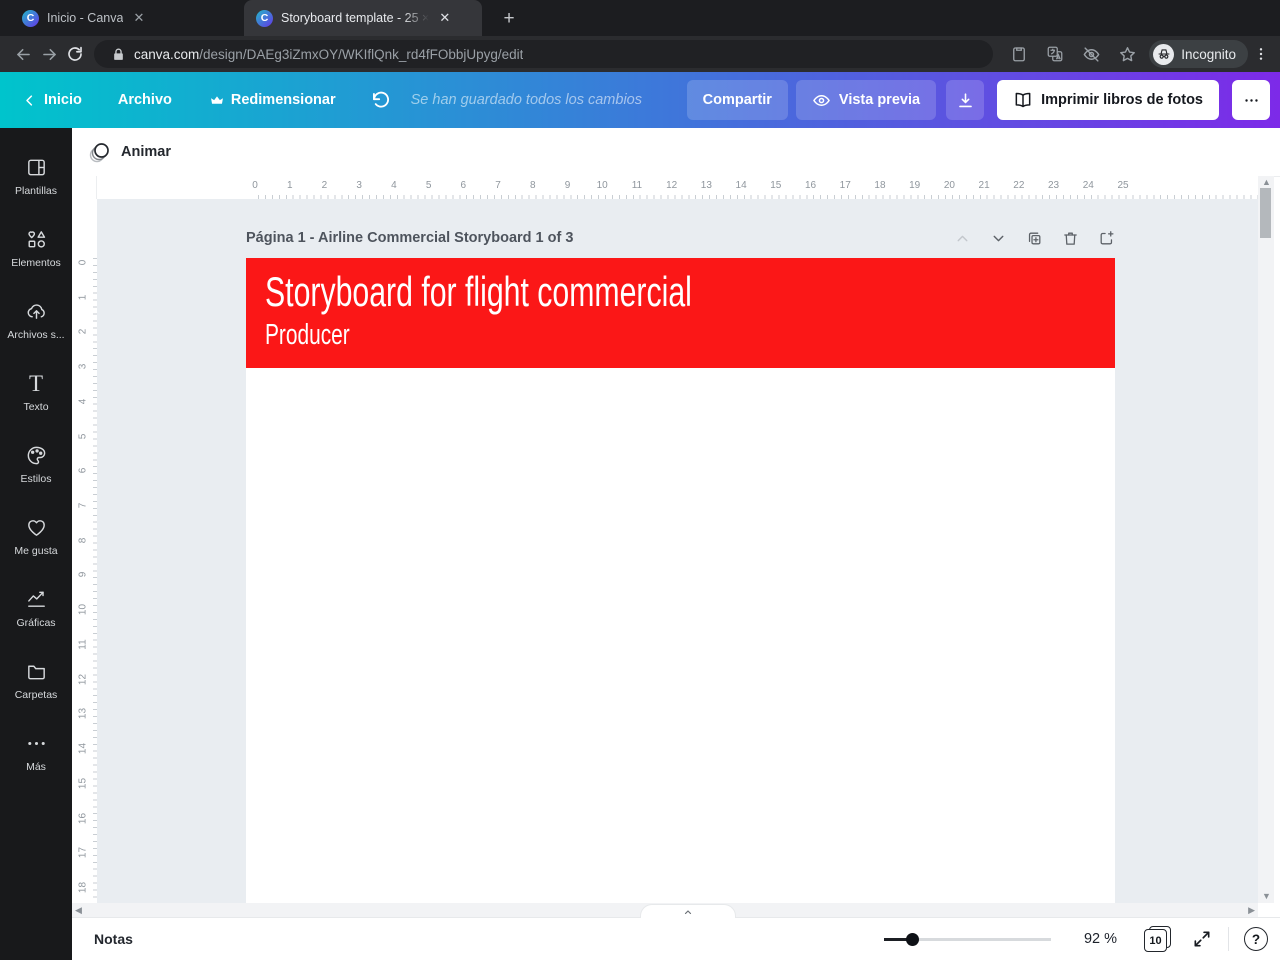 The width and height of the screenshot is (1280, 960). What do you see at coordinates (1158, 939) in the screenshot?
I see `grid-view-button: 10` at bounding box center [1158, 939].